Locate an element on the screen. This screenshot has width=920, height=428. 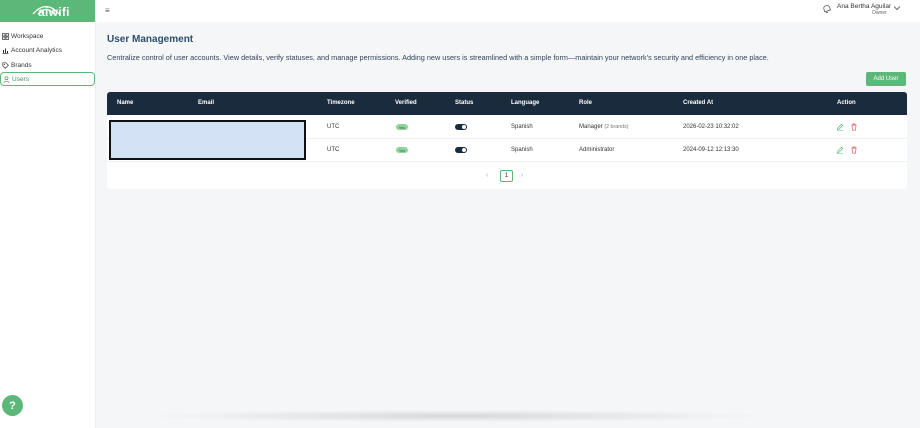
created-at-cell: 2024-09-12 12:13:30 is located at coordinates (711, 150).